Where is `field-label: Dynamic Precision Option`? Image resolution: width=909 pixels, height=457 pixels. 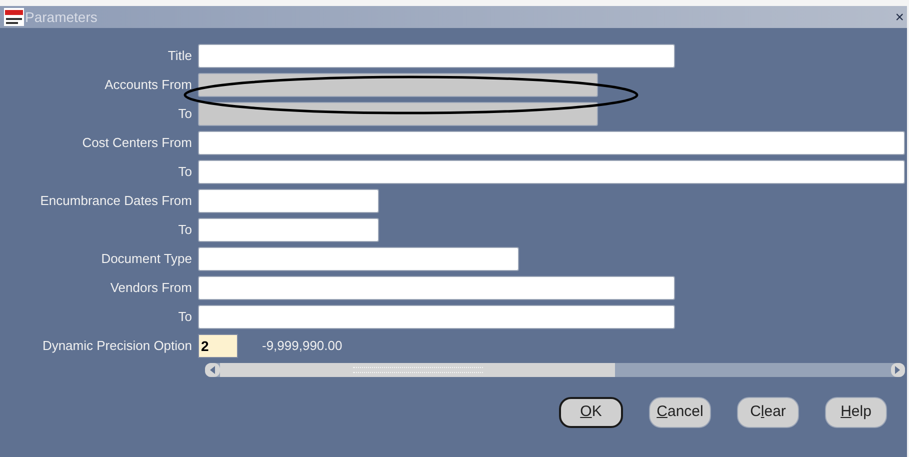 field-label: Dynamic Precision Option is located at coordinates (117, 346).